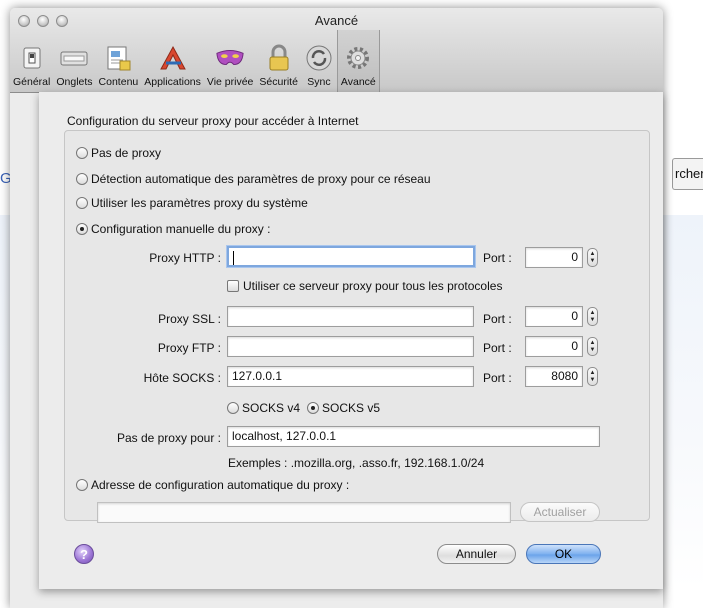 The image size is (703, 608). I want to click on sync-icon, so click(319, 58).